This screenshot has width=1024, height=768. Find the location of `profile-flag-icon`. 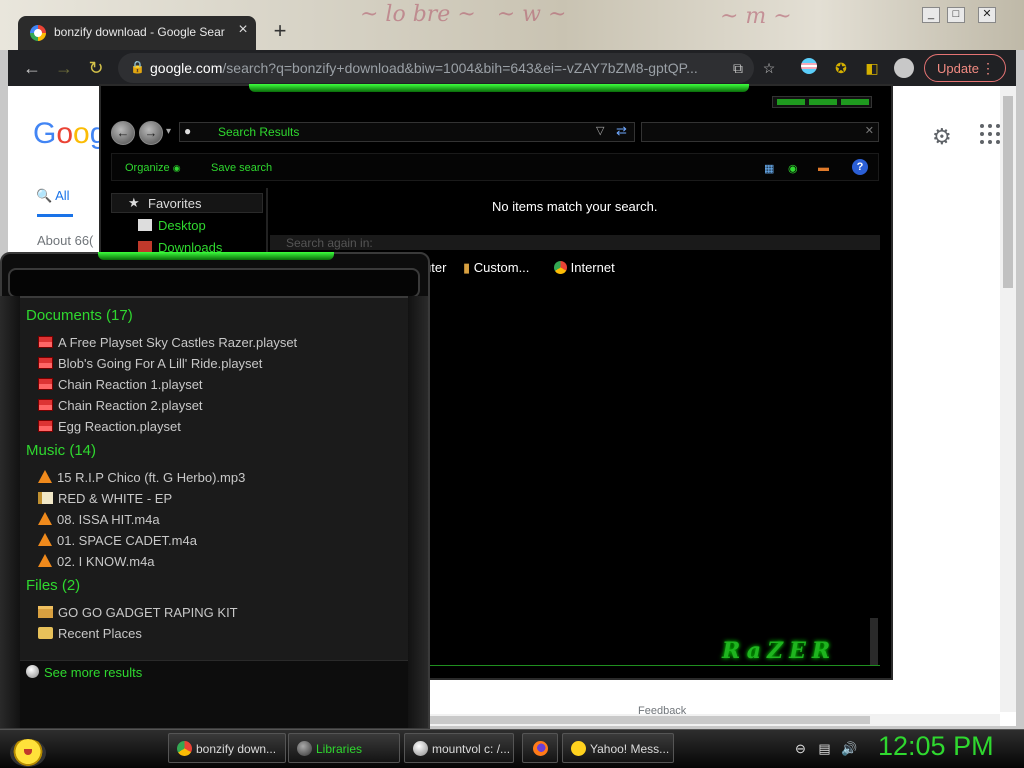

profile-flag-icon is located at coordinates (809, 68).